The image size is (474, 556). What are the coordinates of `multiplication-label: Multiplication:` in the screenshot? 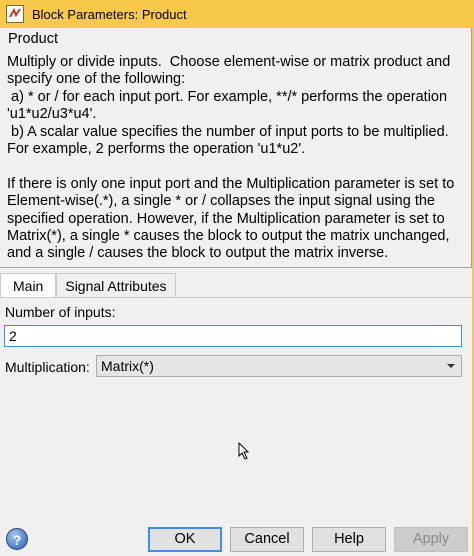 It's located at (47, 367).